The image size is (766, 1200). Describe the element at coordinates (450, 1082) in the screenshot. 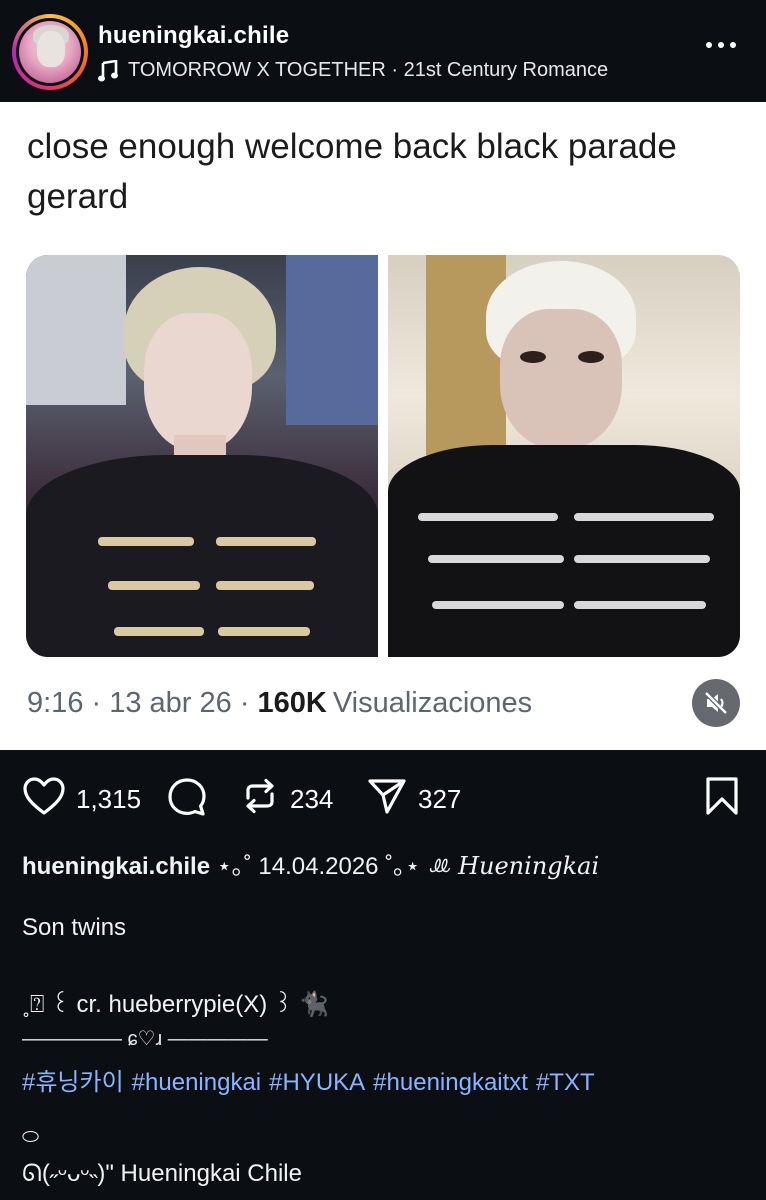

I see `hashtag-link: #hueningkaitxt` at that location.